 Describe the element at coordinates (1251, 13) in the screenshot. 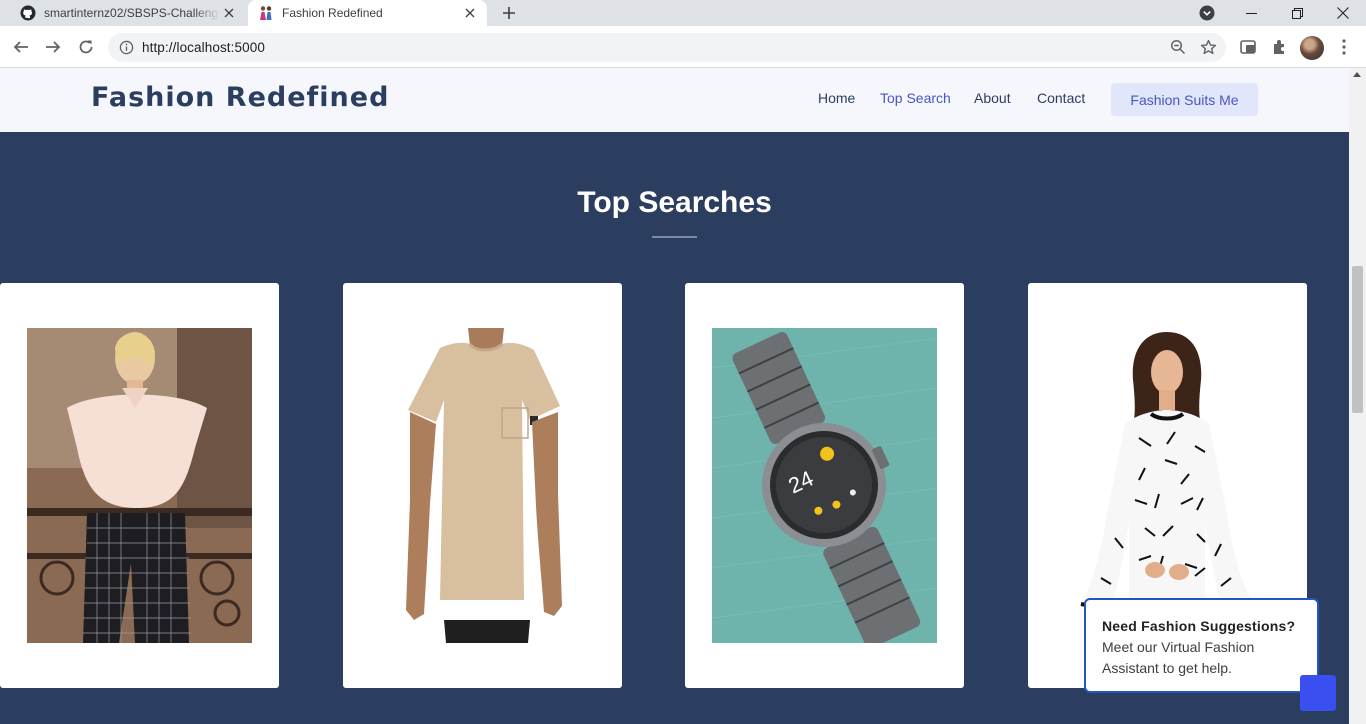

I see `minimize-icon` at that location.